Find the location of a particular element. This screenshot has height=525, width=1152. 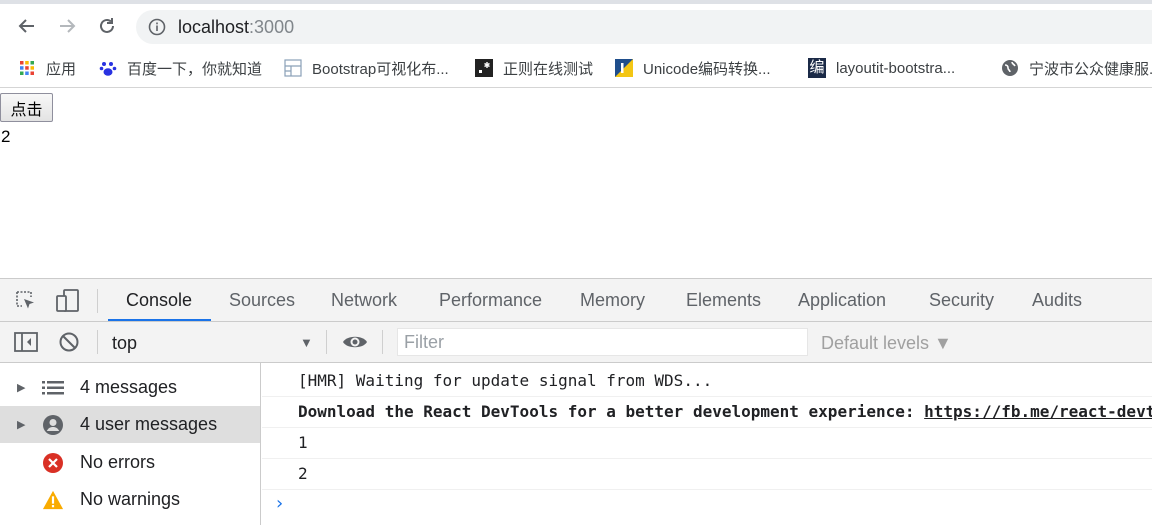

regex-icon is located at coordinates (484, 68).